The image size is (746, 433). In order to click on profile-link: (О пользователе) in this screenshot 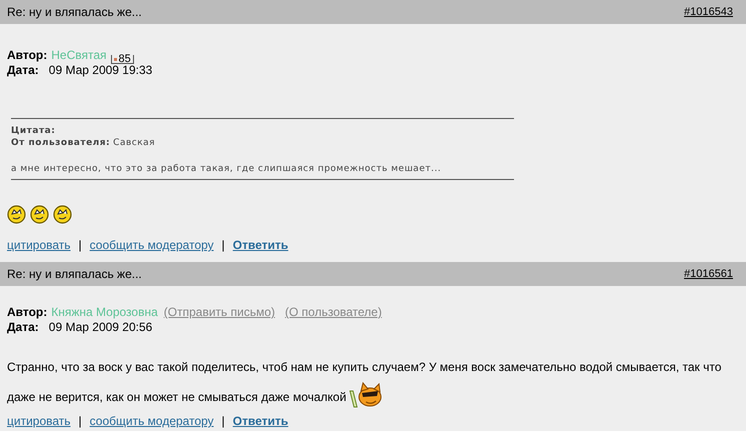, I will do `click(333, 312)`.